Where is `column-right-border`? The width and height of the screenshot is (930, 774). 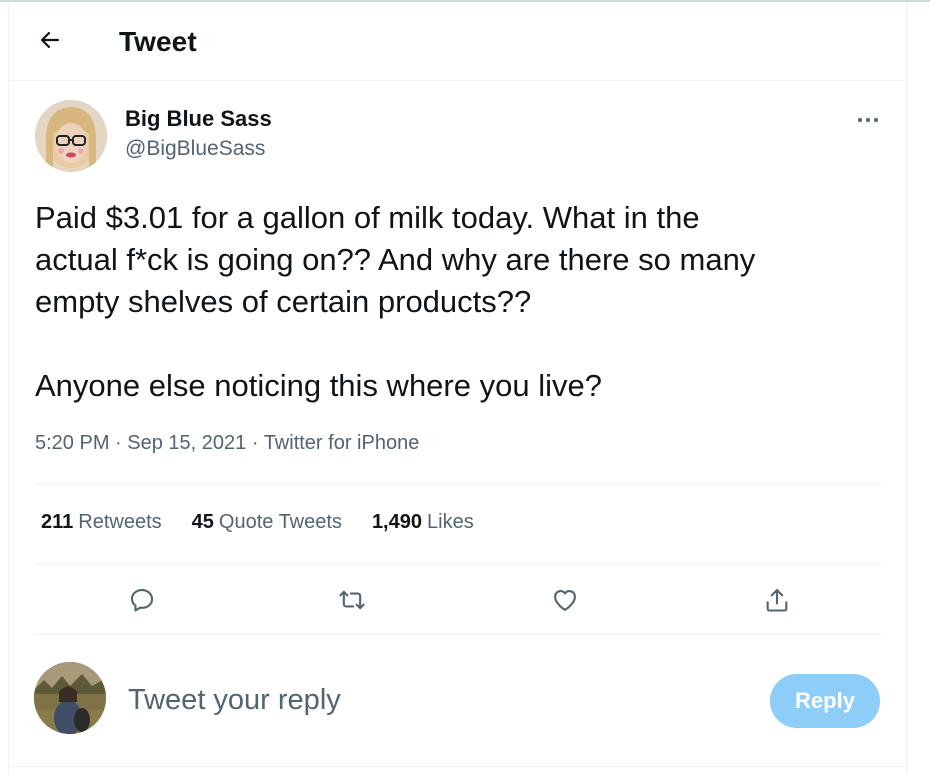
column-right-border is located at coordinates (906, 388).